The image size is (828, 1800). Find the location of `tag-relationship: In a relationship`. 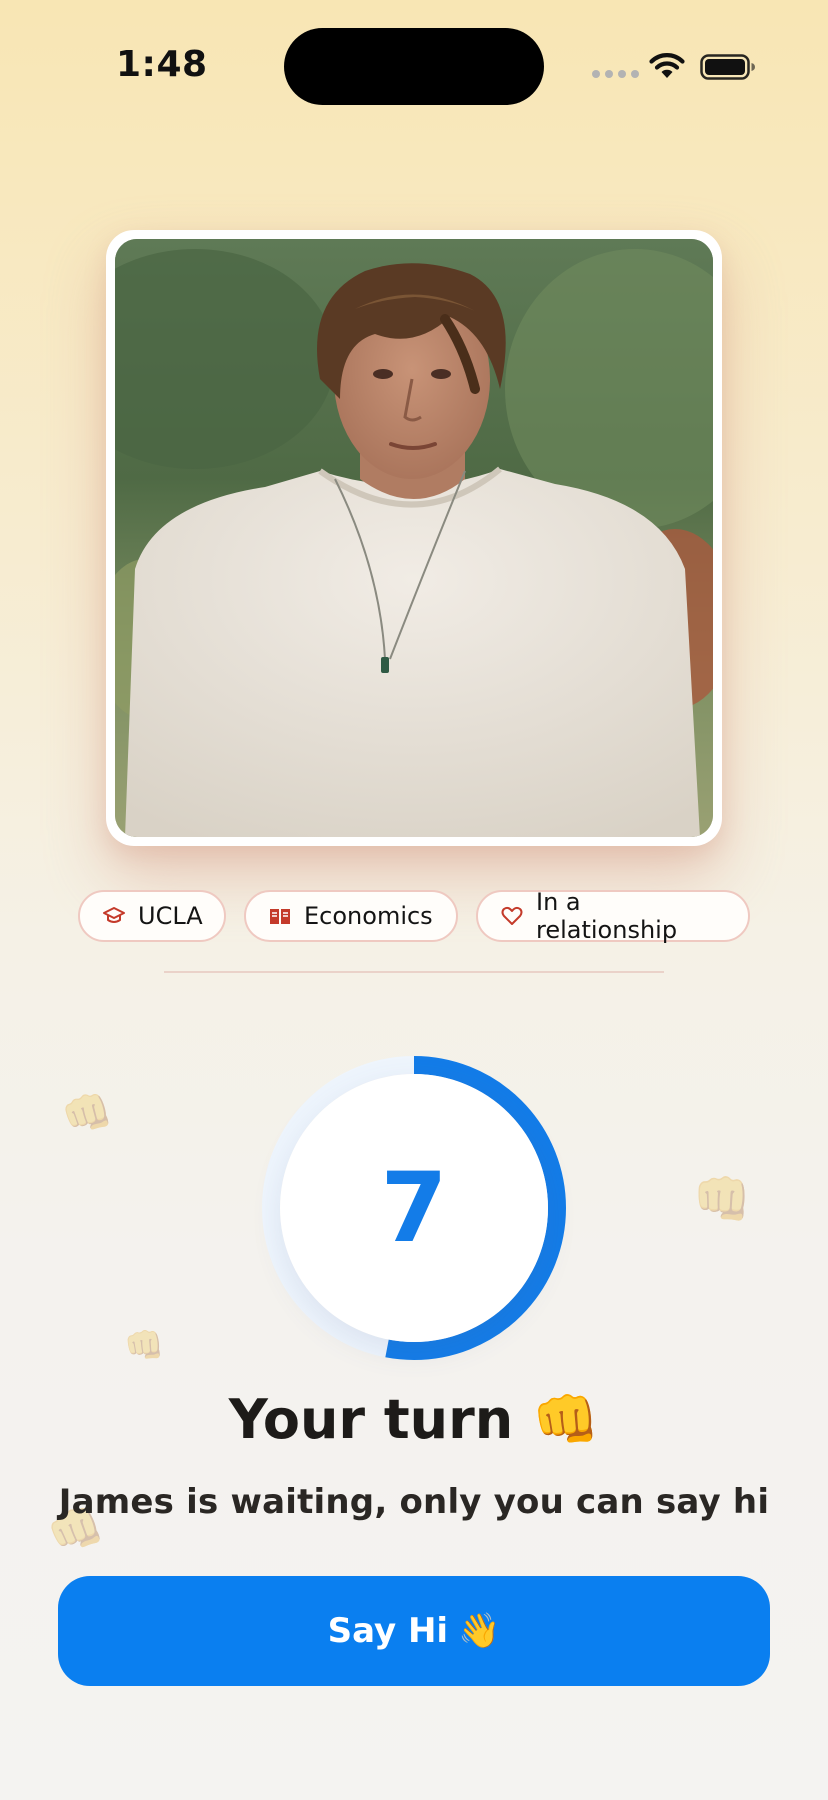

tag-relationship: In a relationship is located at coordinates (613, 916).